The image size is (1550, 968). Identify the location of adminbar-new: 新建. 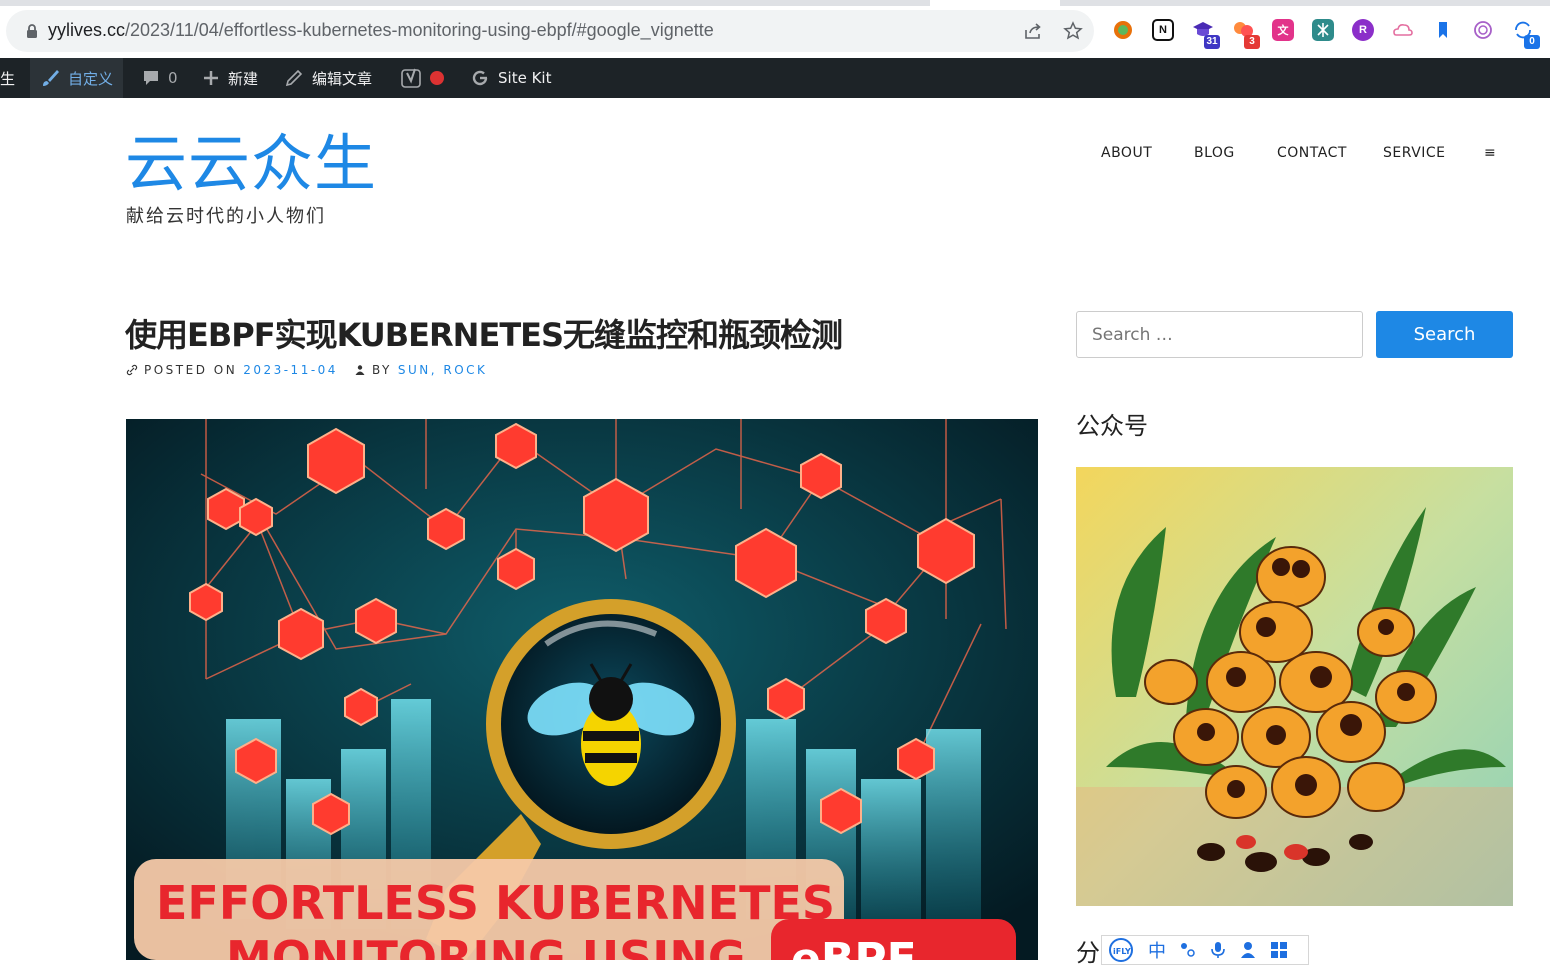
(230, 78).